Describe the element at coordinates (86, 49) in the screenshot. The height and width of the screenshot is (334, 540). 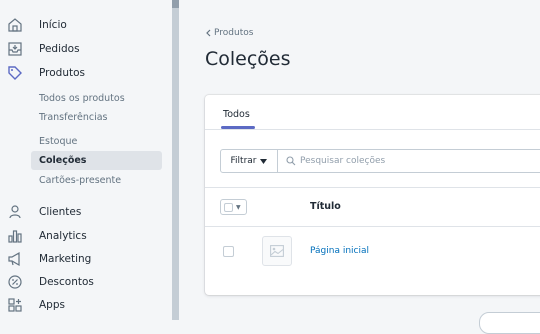
I see `sidebar-item-pedidos: Pedidos` at that location.